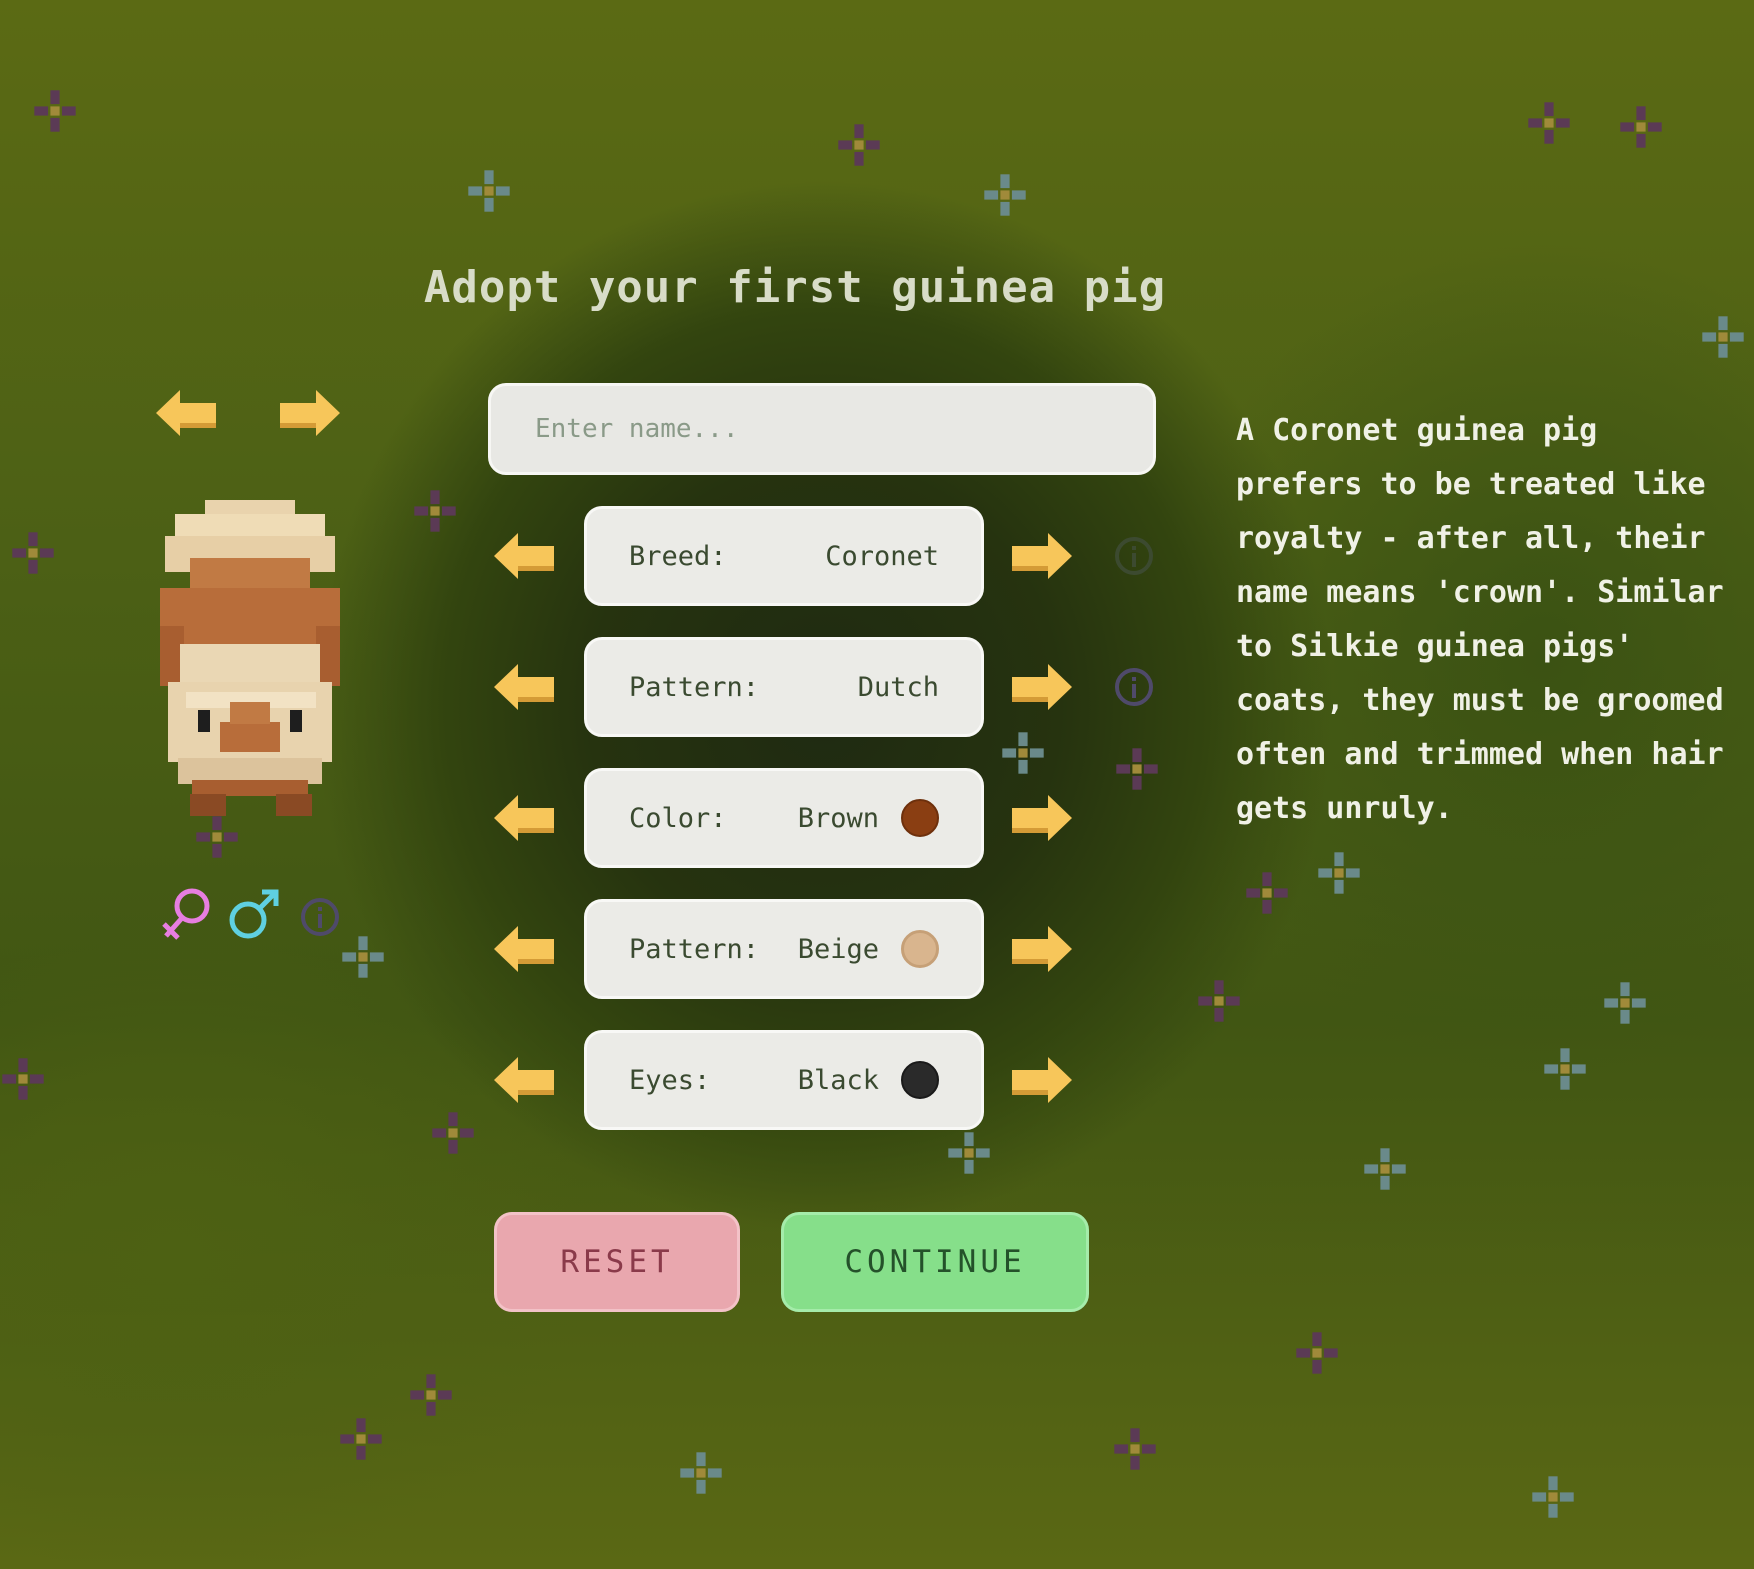  I want to click on breed-next-arrow-icon, so click(1040, 556).